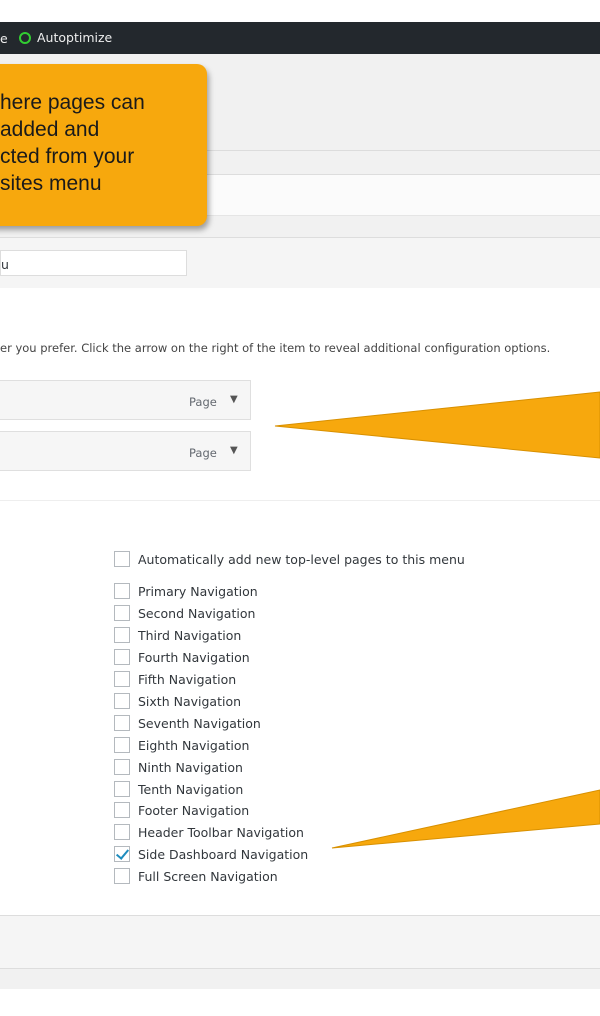  What do you see at coordinates (437, 425) in the screenshot?
I see `annotation-pointer-to-menu-items` at bounding box center [437, 425].